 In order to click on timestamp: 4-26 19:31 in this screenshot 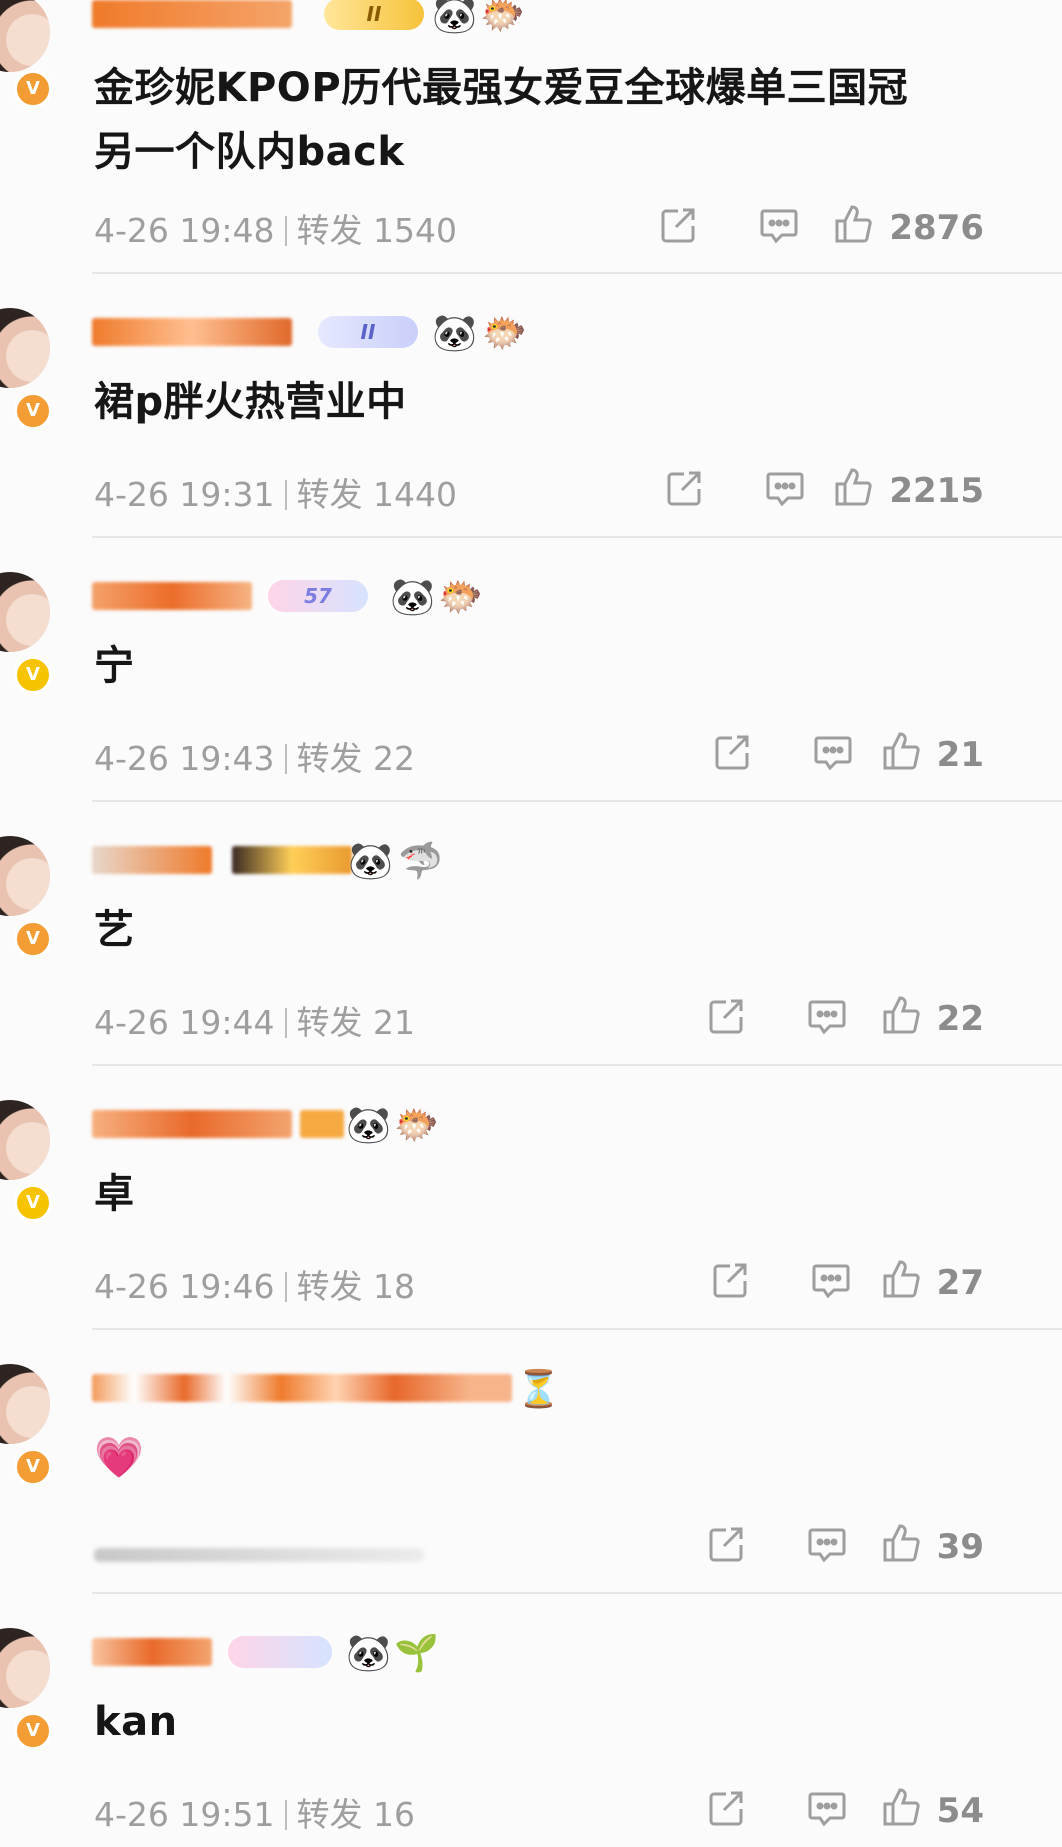, I will do `click(184, 494)`.